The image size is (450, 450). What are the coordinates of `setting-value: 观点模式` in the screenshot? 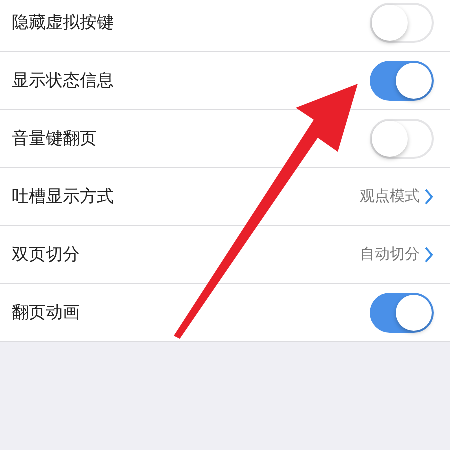 It's located at (390, 196).